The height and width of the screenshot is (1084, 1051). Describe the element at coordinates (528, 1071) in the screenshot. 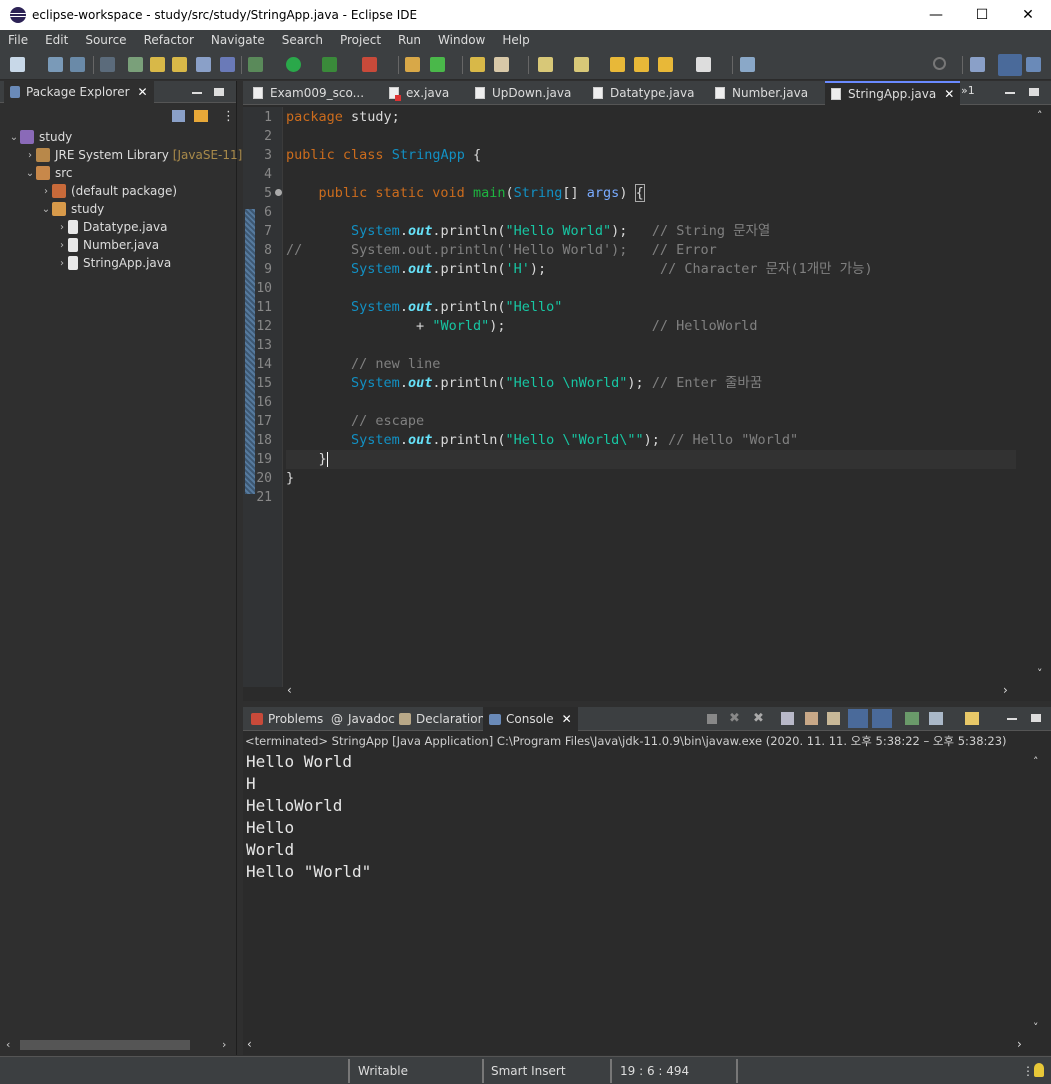

I see `status-insert-mode: Smart Insert` at that location.